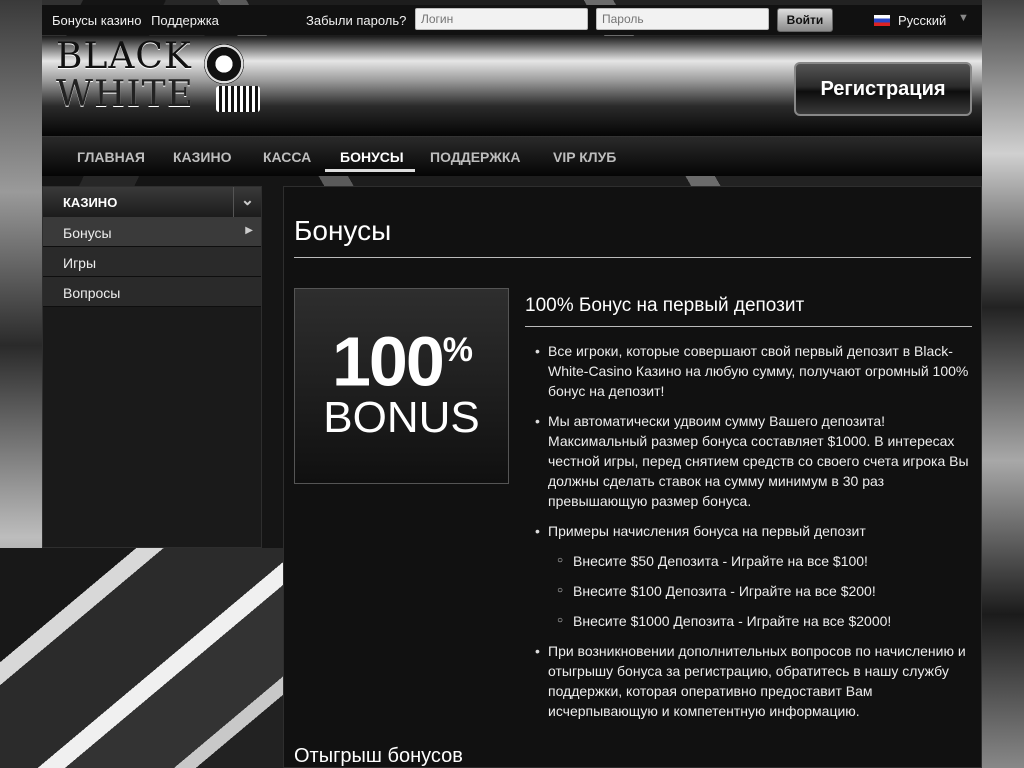 The height and width of the screenshot is (768, 1024). Describe the element at coordinates (805, 20) in the screenshot. I see `login-button: Войти` at that location.